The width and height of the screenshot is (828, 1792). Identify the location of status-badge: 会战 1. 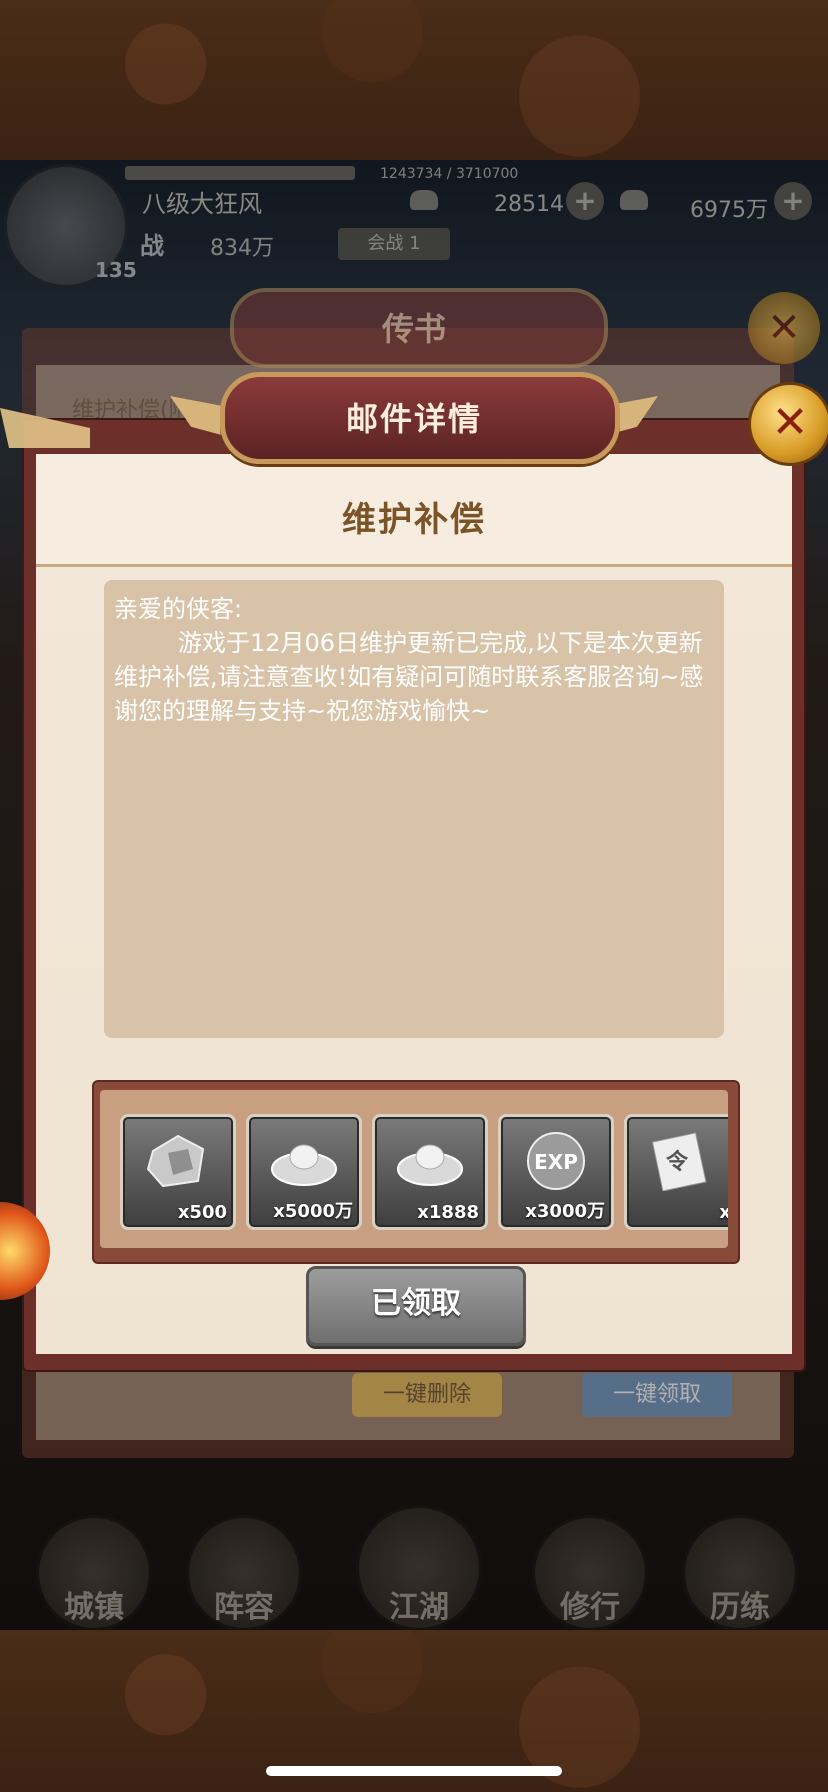
(394, 244).